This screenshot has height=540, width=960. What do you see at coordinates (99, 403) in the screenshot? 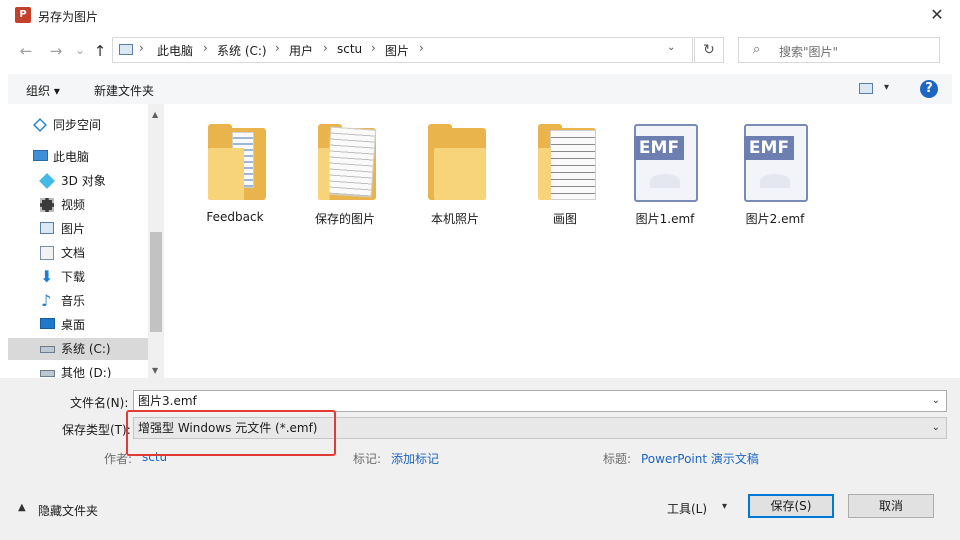
I see `filename-label: 文件名(N):` at bounding box center [99, 403].